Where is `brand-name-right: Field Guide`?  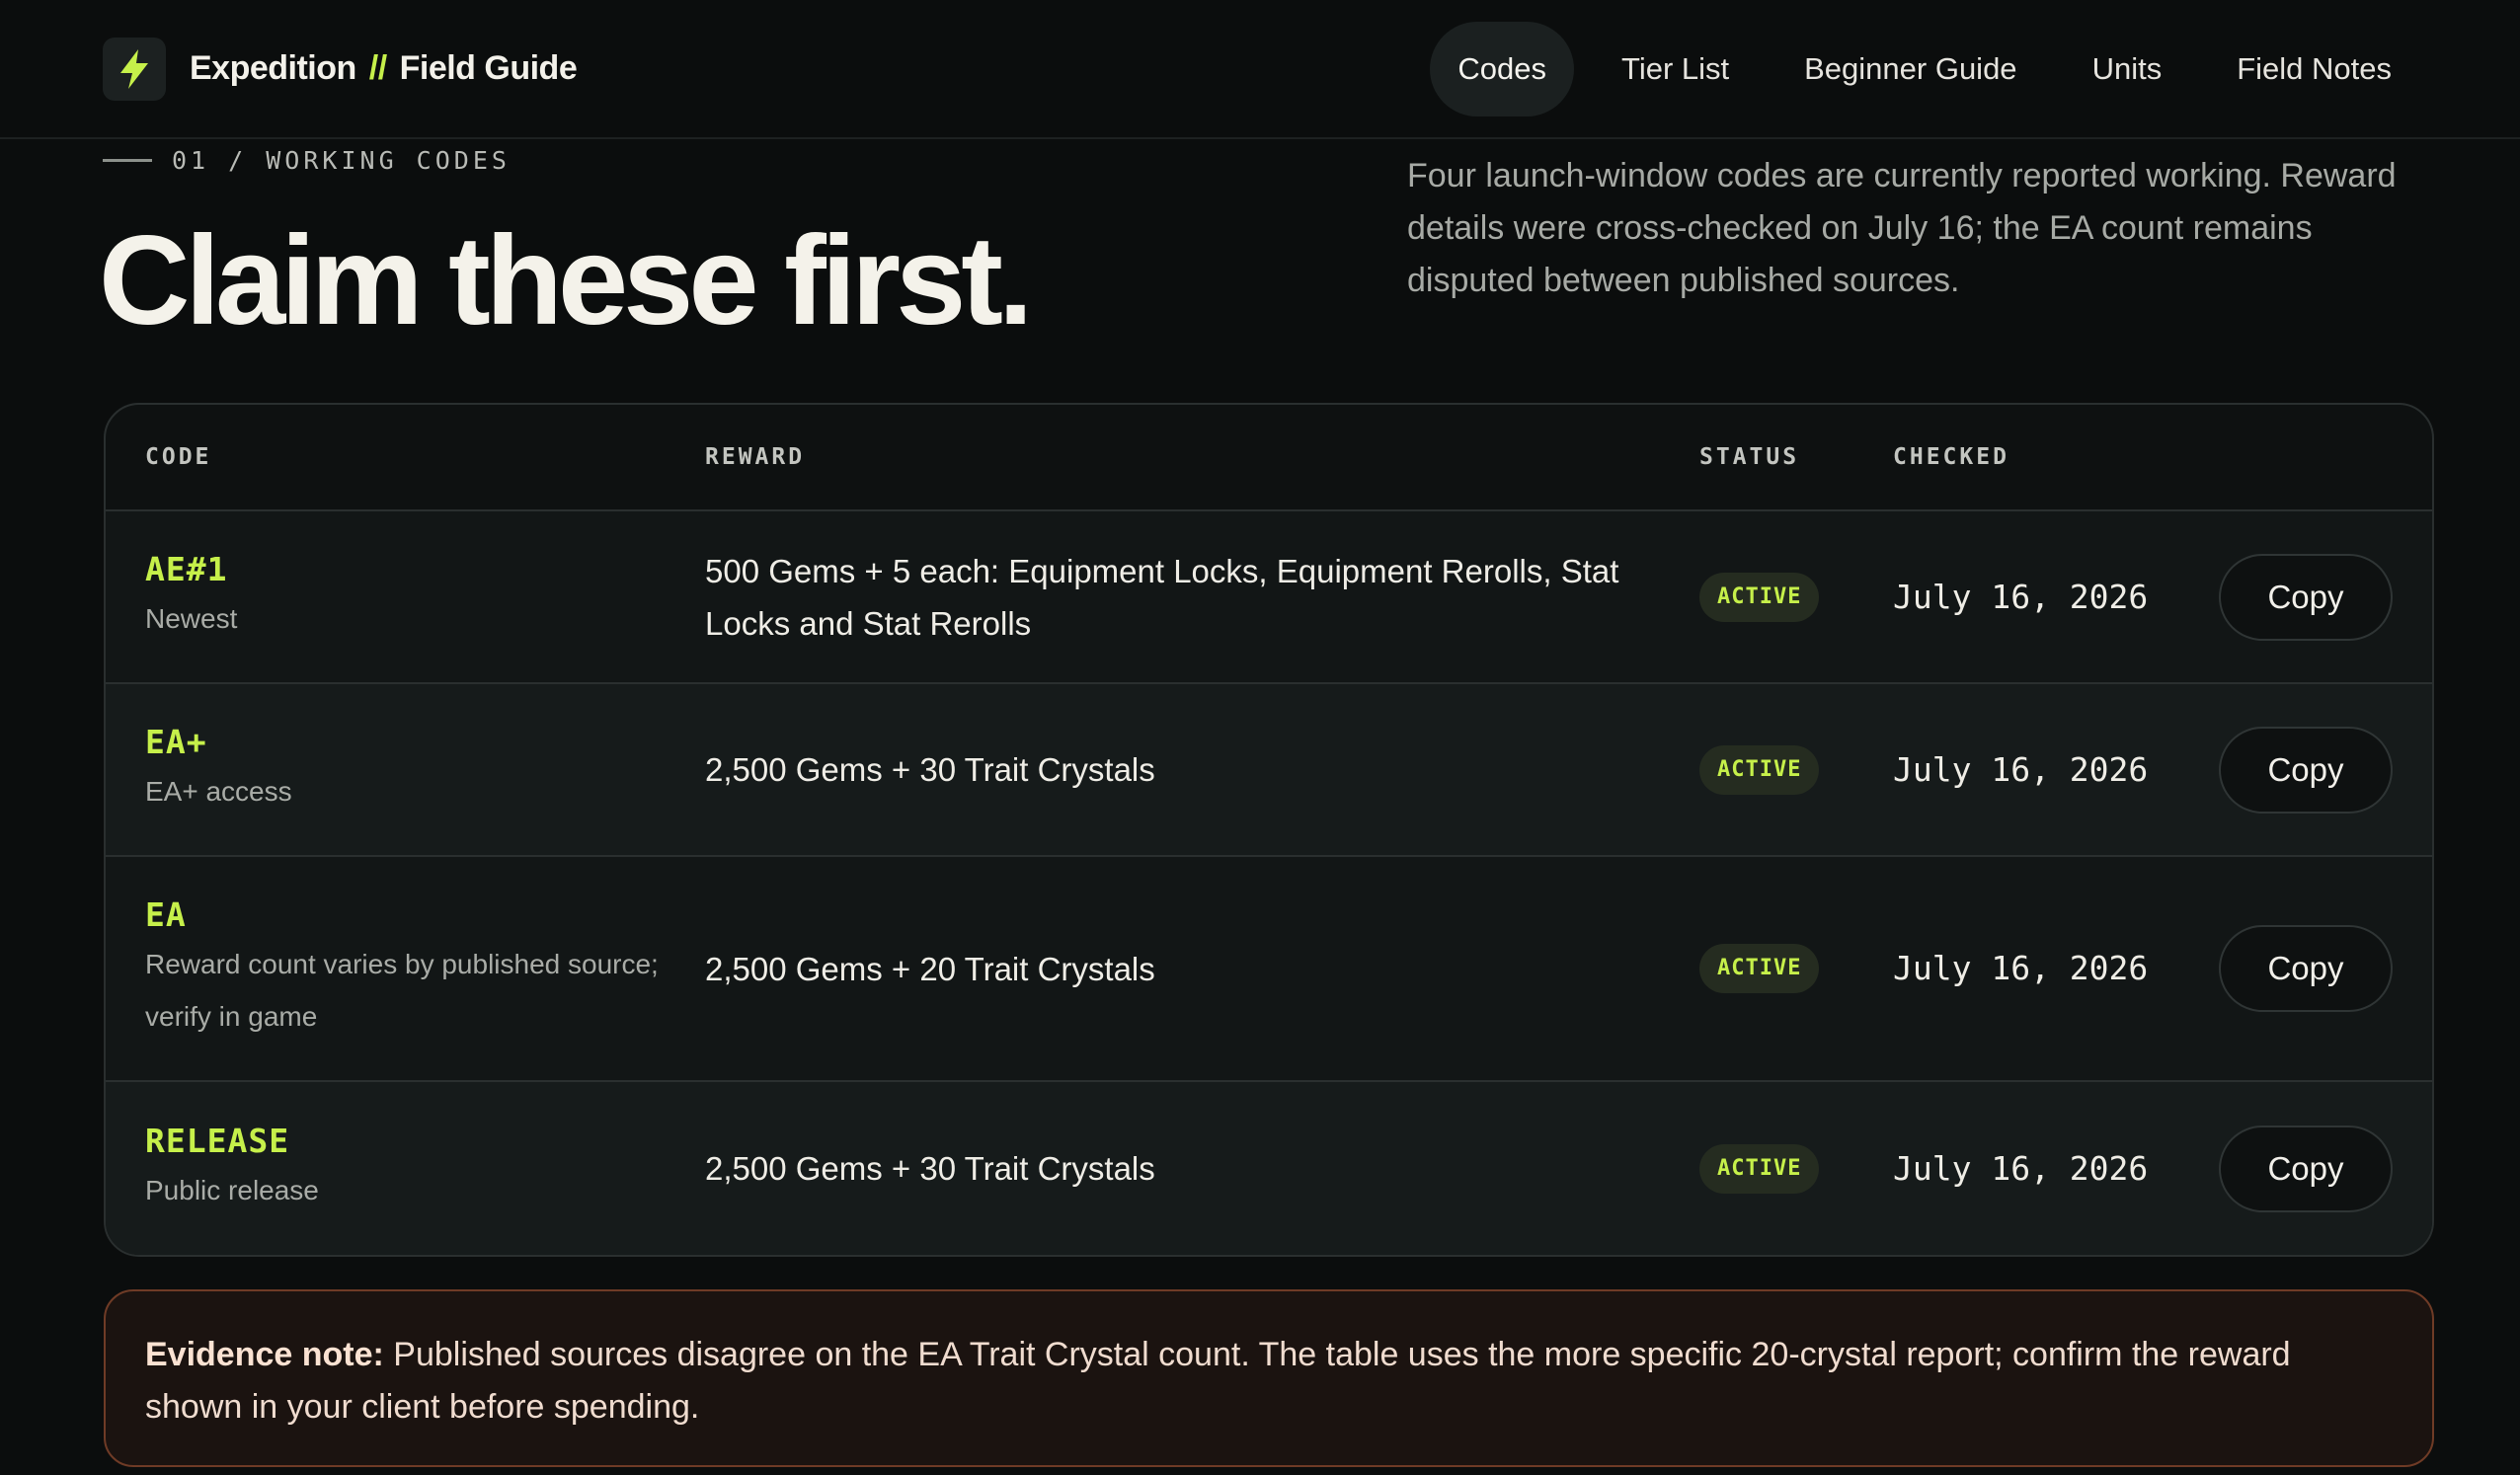
brand-name-right: Field Guide is located at coordinates (488, 68).